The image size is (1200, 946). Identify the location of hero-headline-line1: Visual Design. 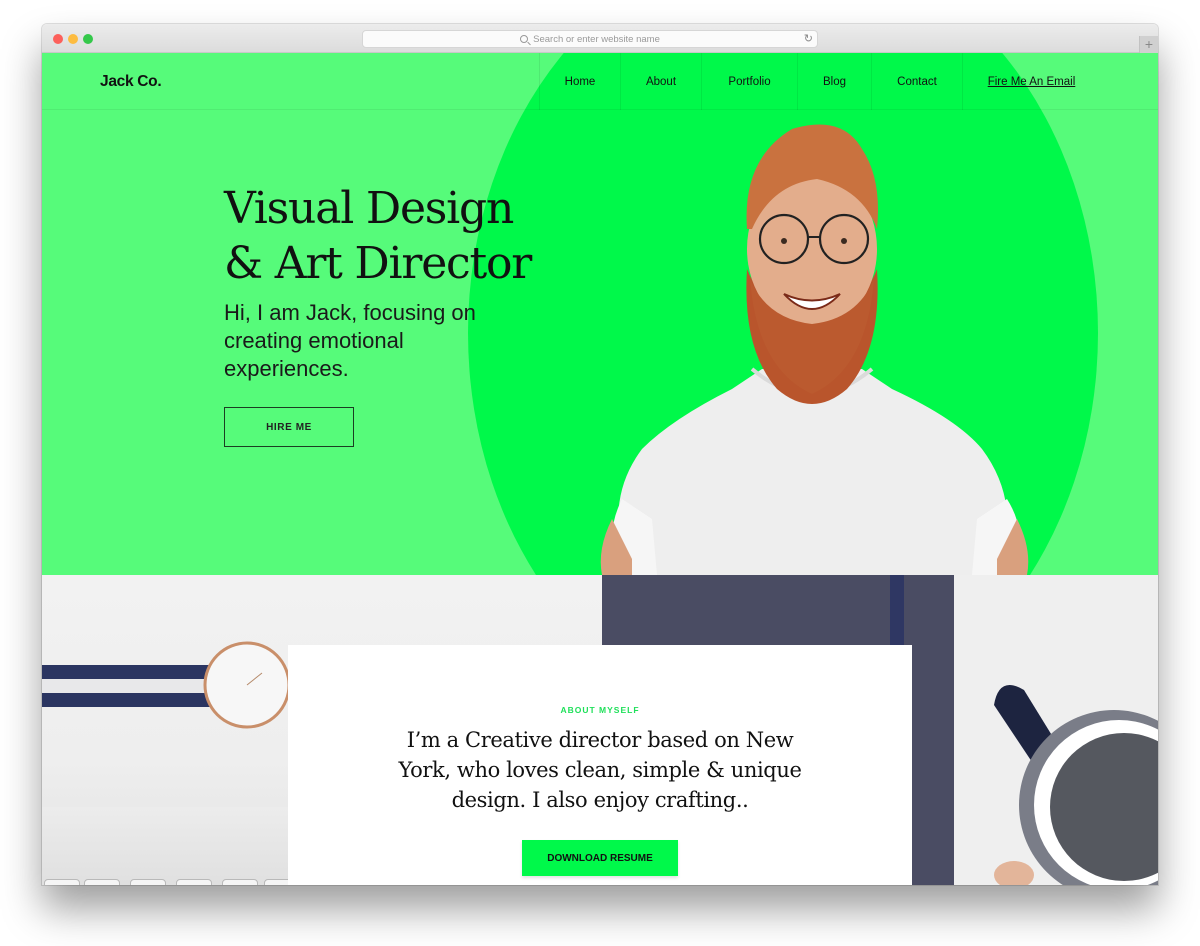
(369, 208).